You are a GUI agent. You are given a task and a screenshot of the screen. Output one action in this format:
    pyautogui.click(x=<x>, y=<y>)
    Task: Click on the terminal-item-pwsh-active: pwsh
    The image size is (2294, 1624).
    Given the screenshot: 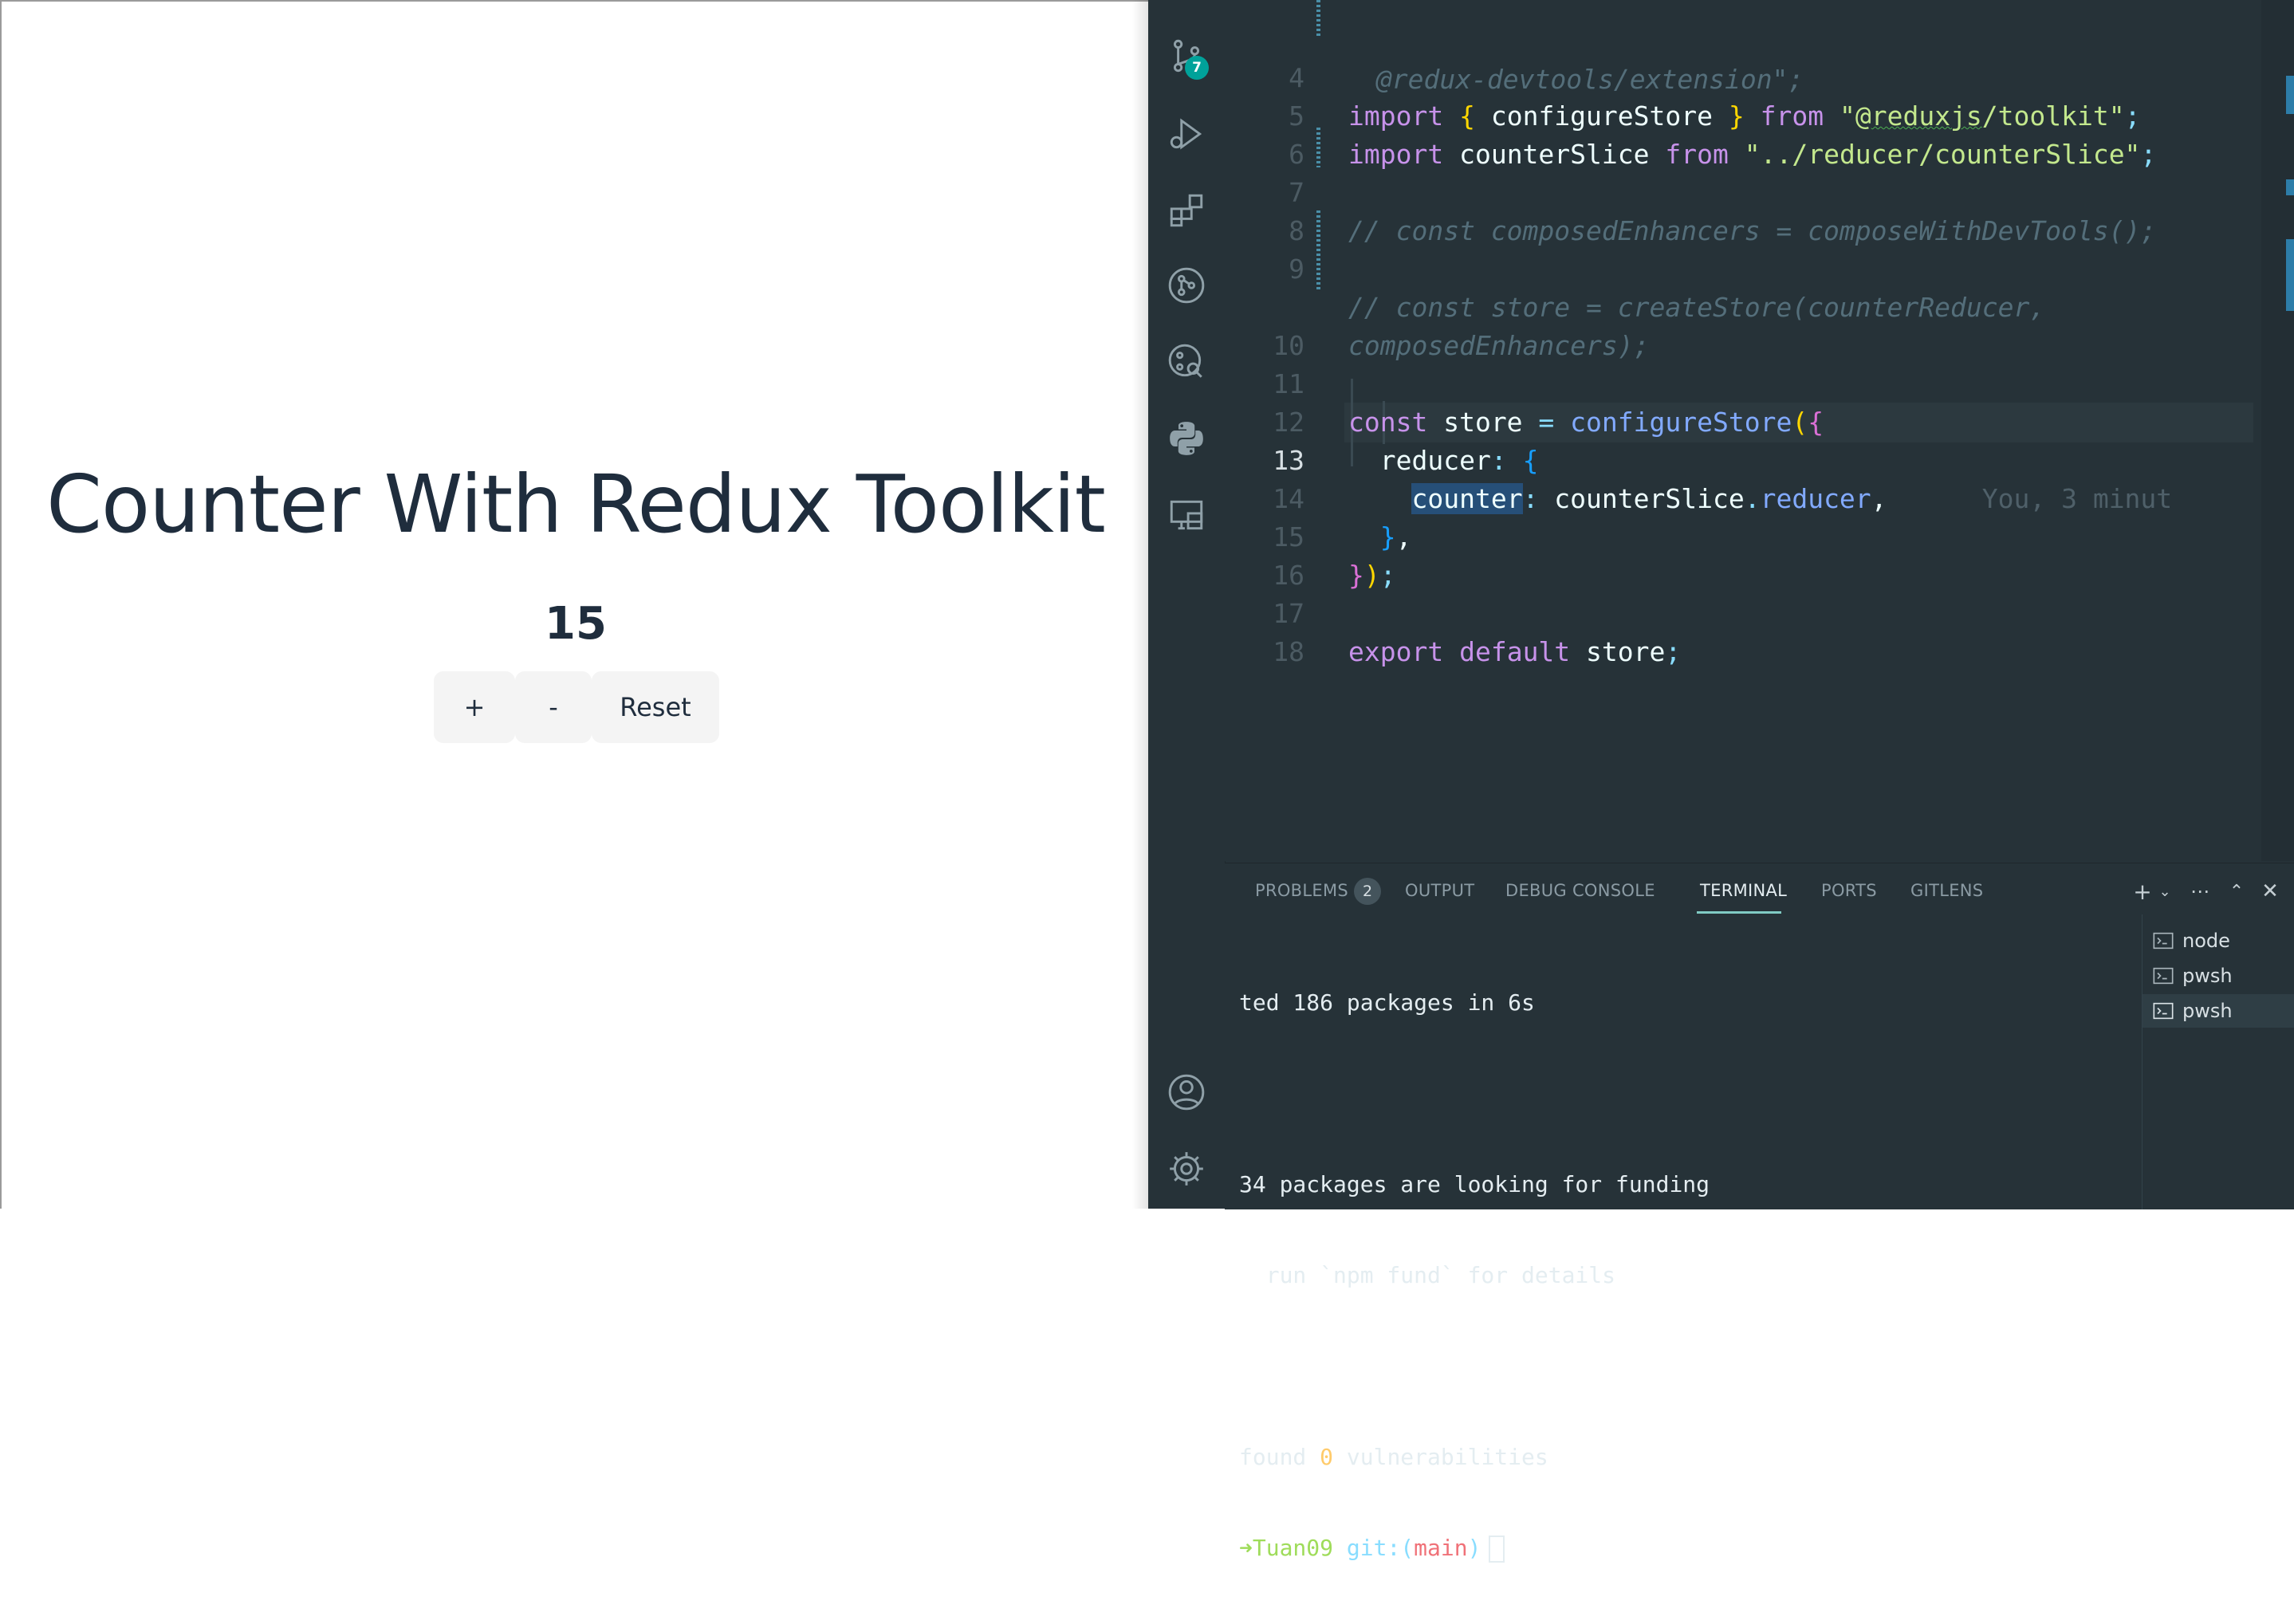 What is the action you would take?
    pyautogui.click(x=2218, y=1011)
    